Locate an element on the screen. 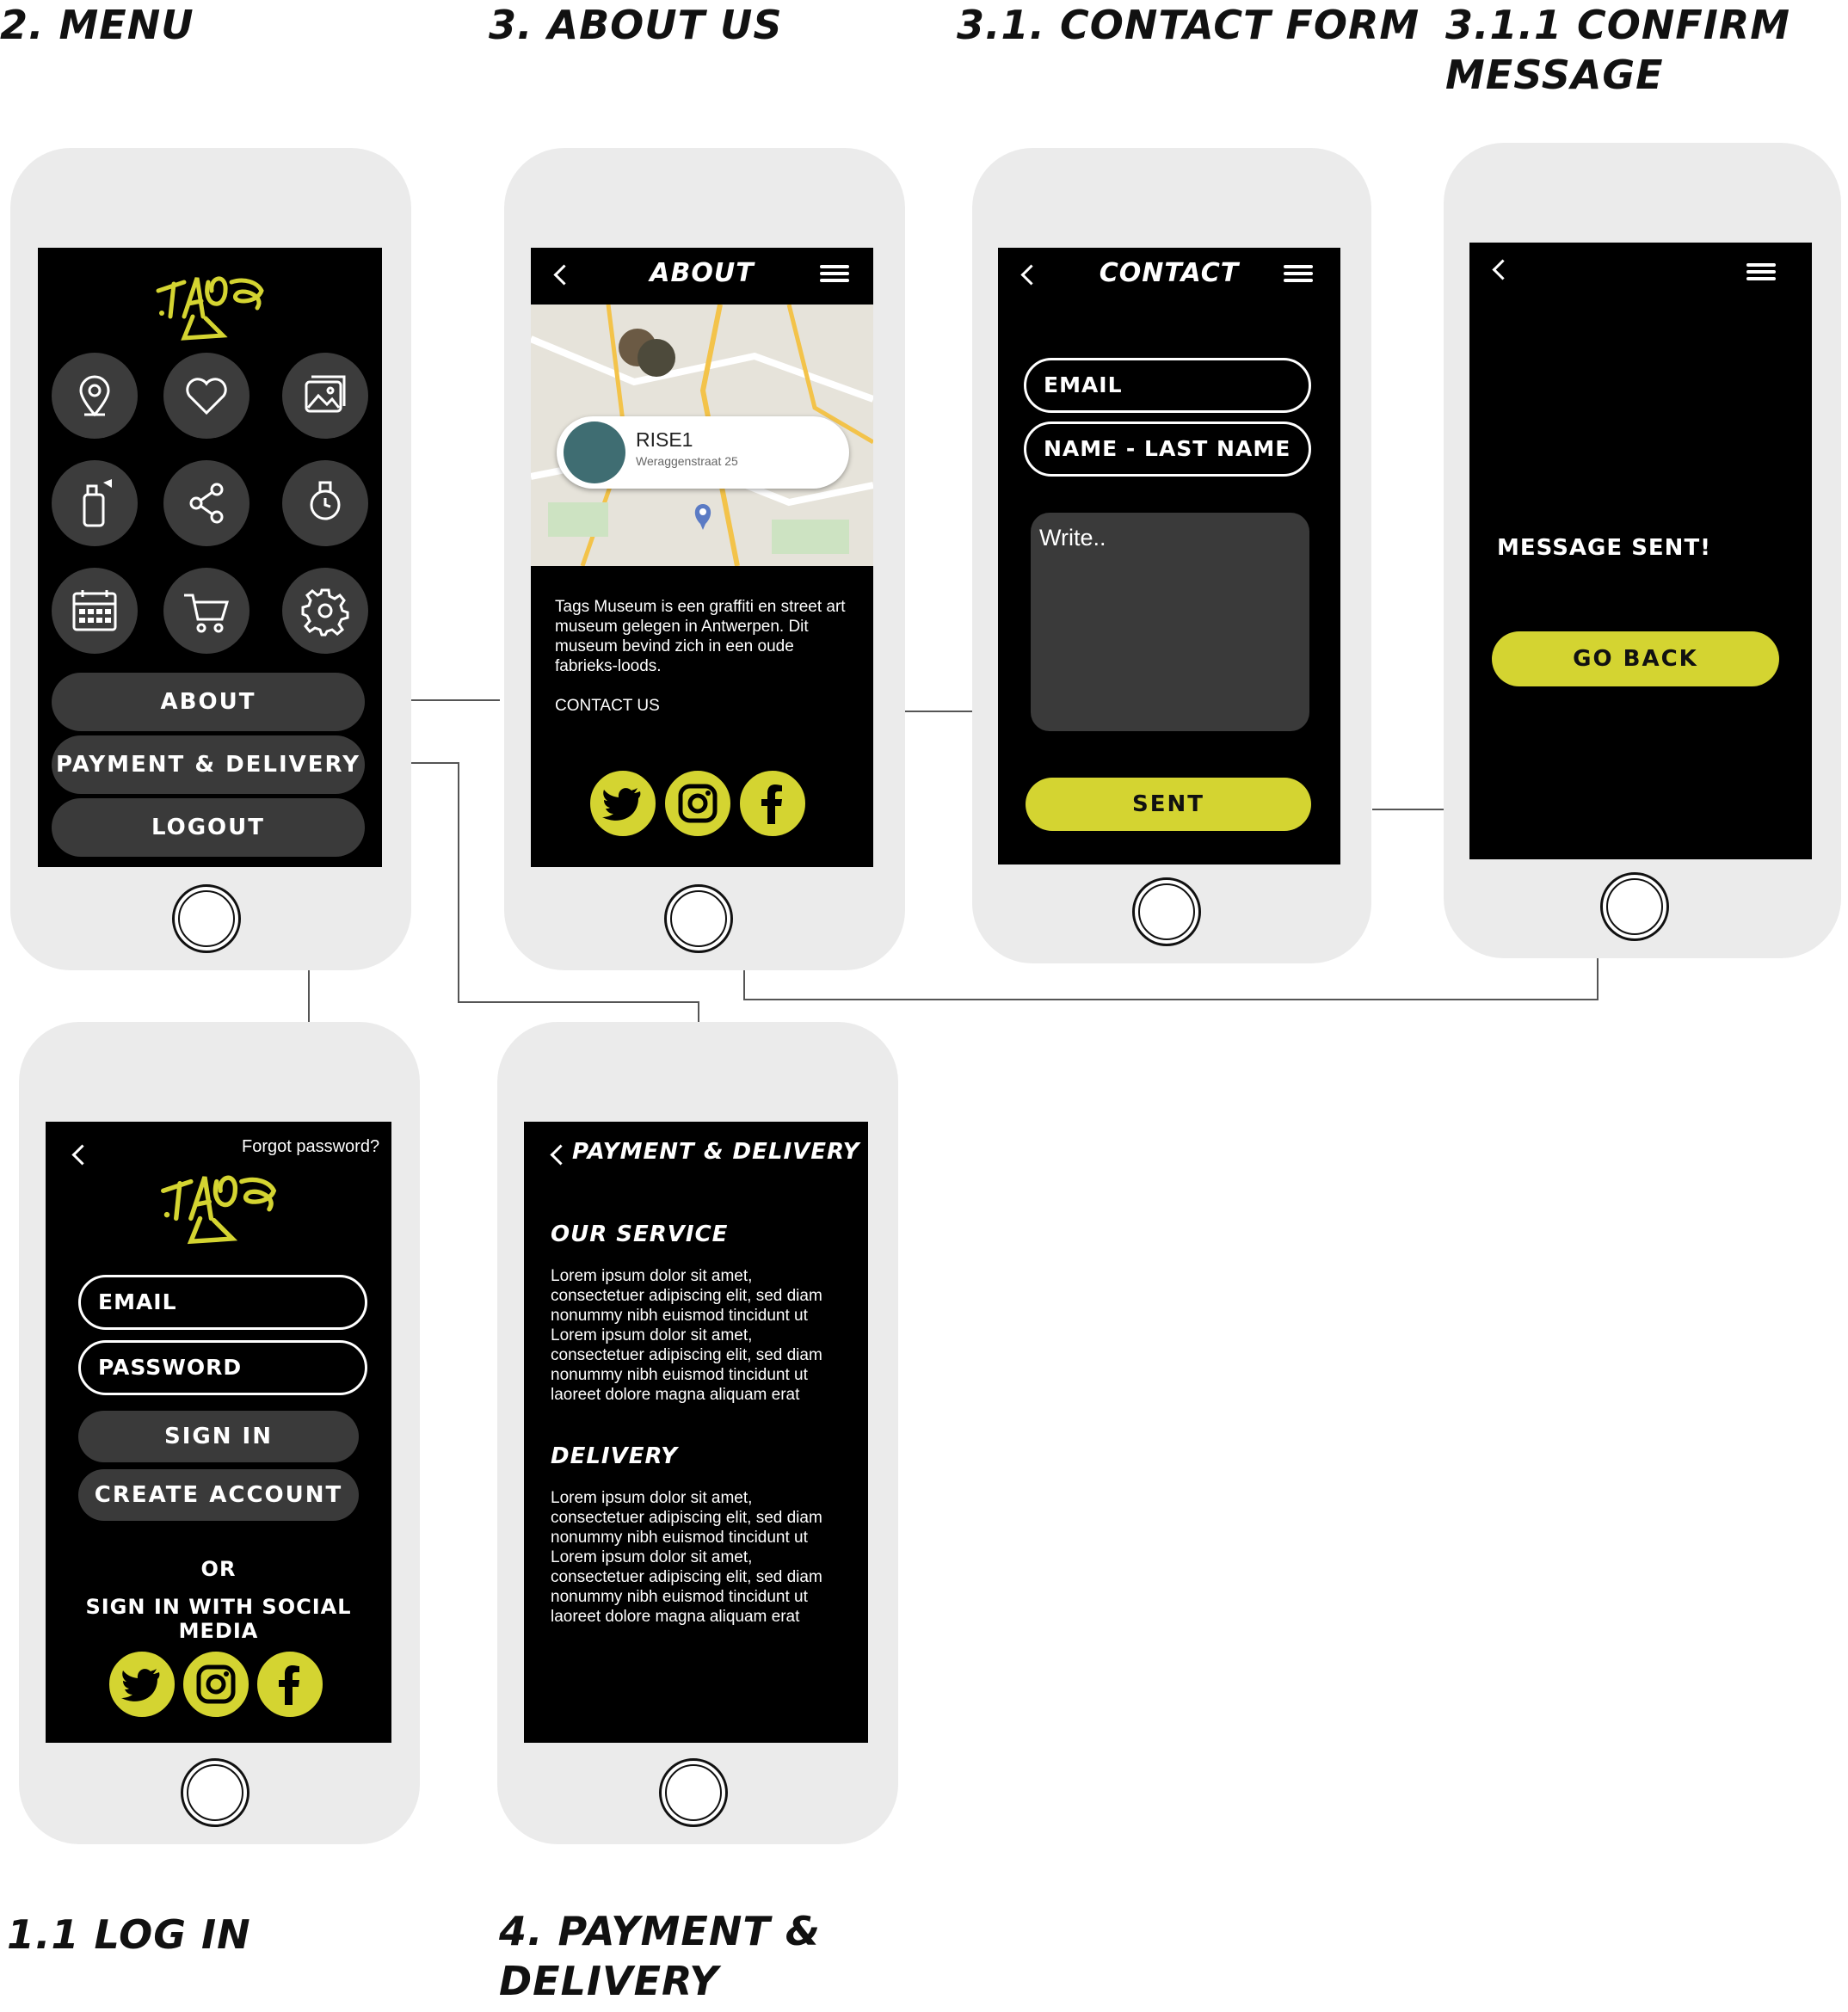  settings-button is located at coordinates (325, 611).